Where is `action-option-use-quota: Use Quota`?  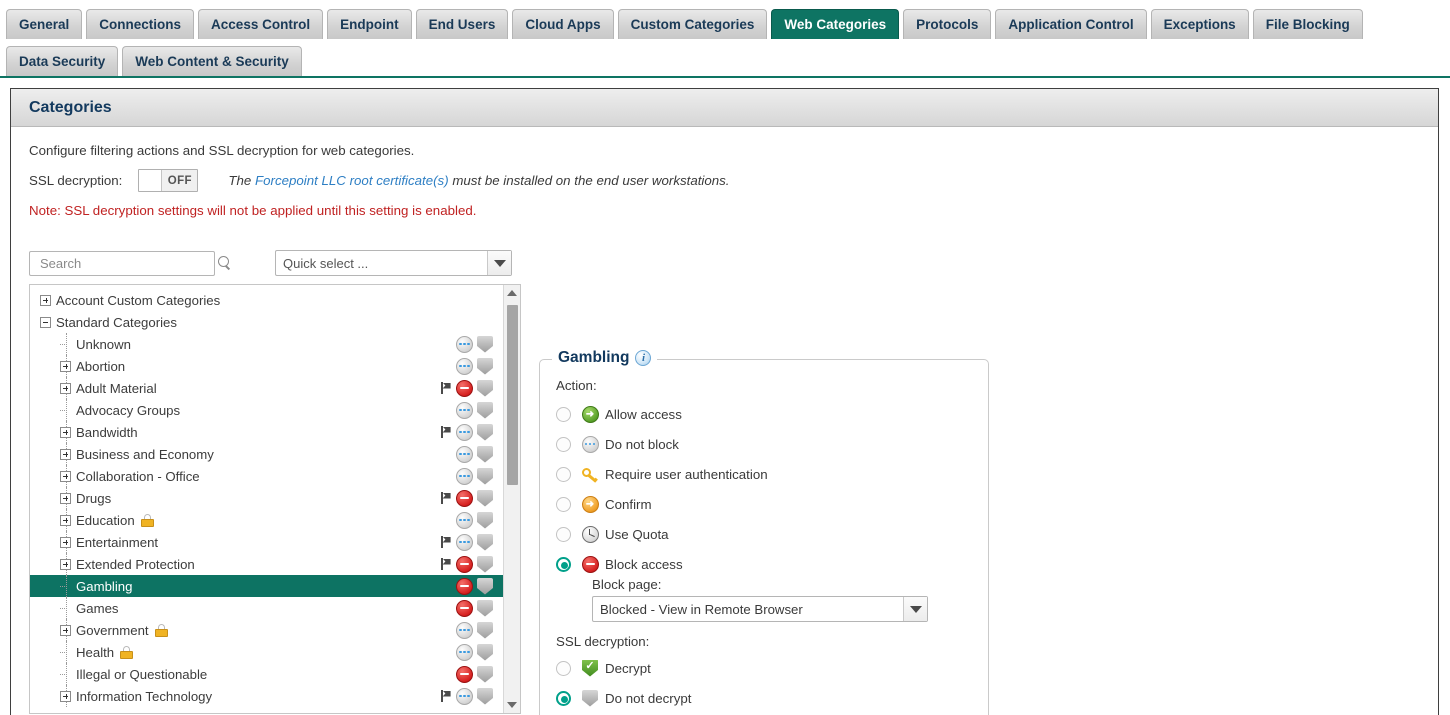
action-option-use-quota: Use Quota is located at coordinates (764, 534).